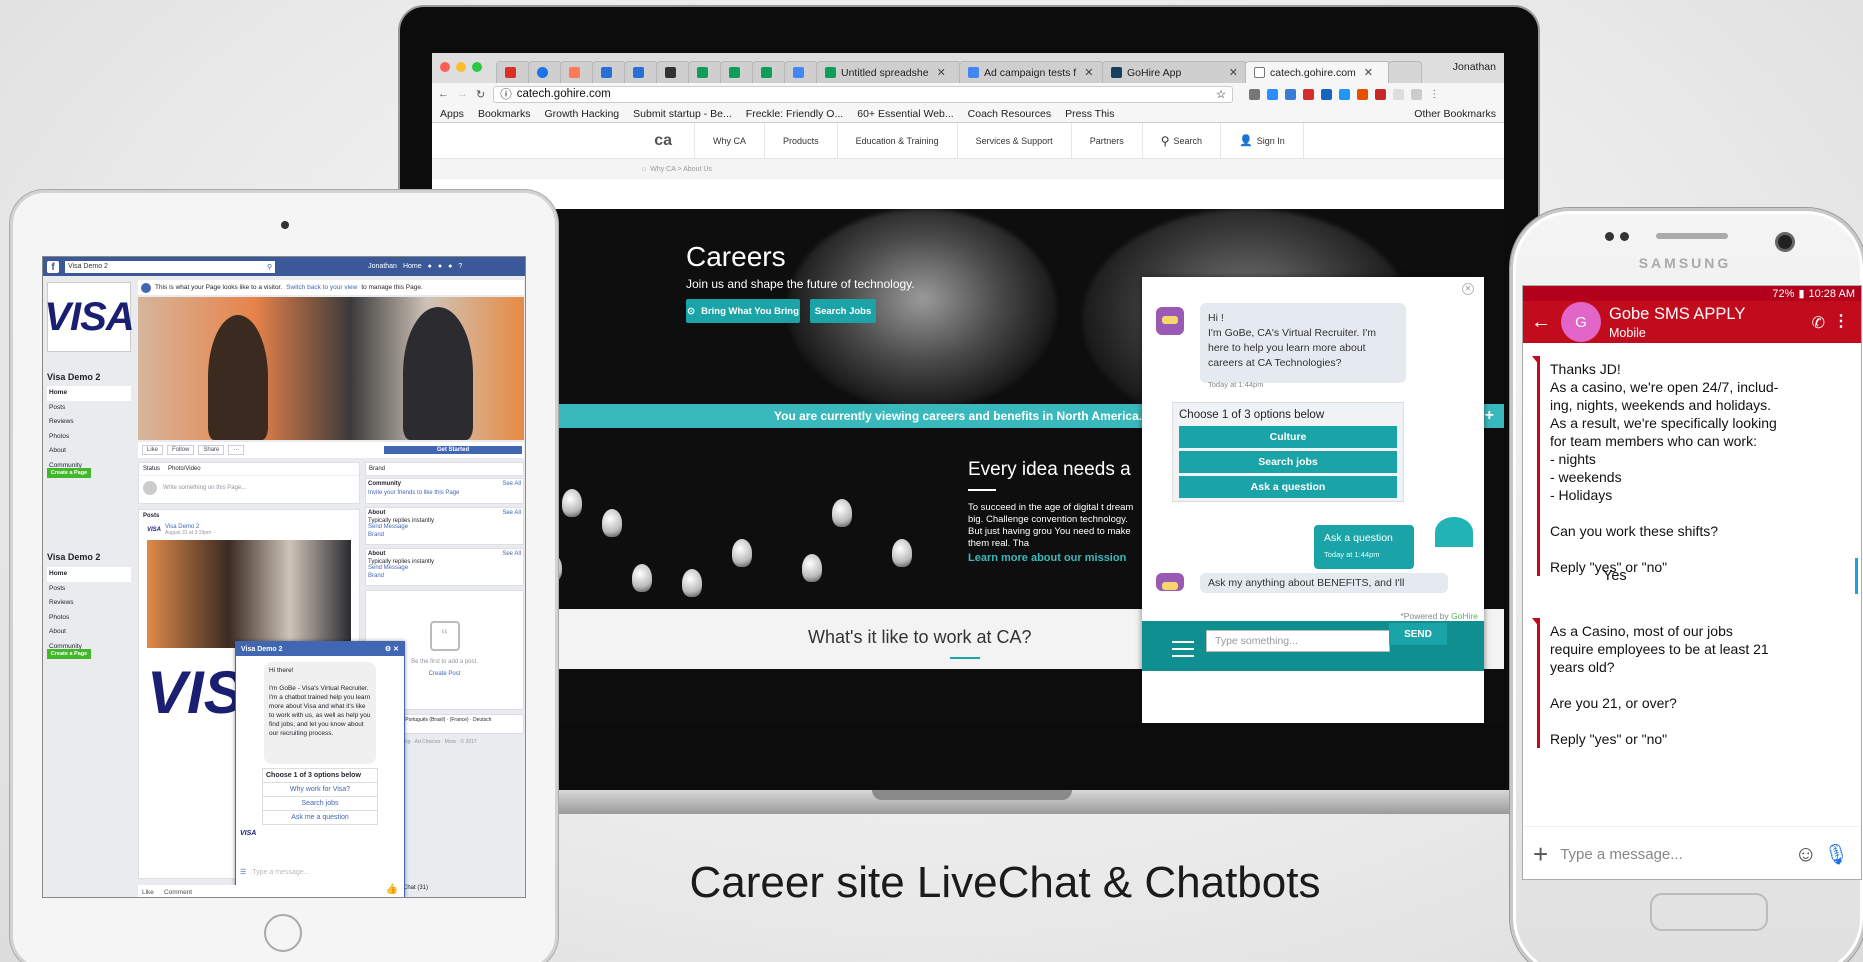  I want to click on messages-icon: ●, so click(440, 266).